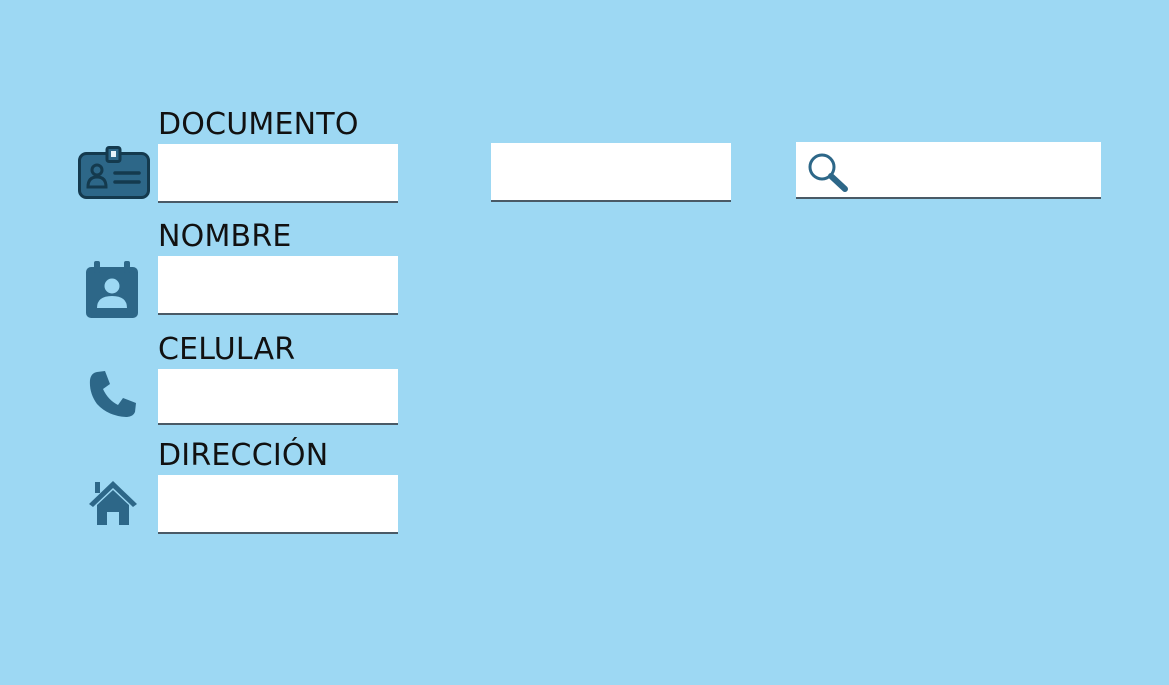 The image size is (1169, 685). Describe the element at coordinates (243, 455) in the screenshot. I see `direccion-label: DIRECCIÓN` at that location.